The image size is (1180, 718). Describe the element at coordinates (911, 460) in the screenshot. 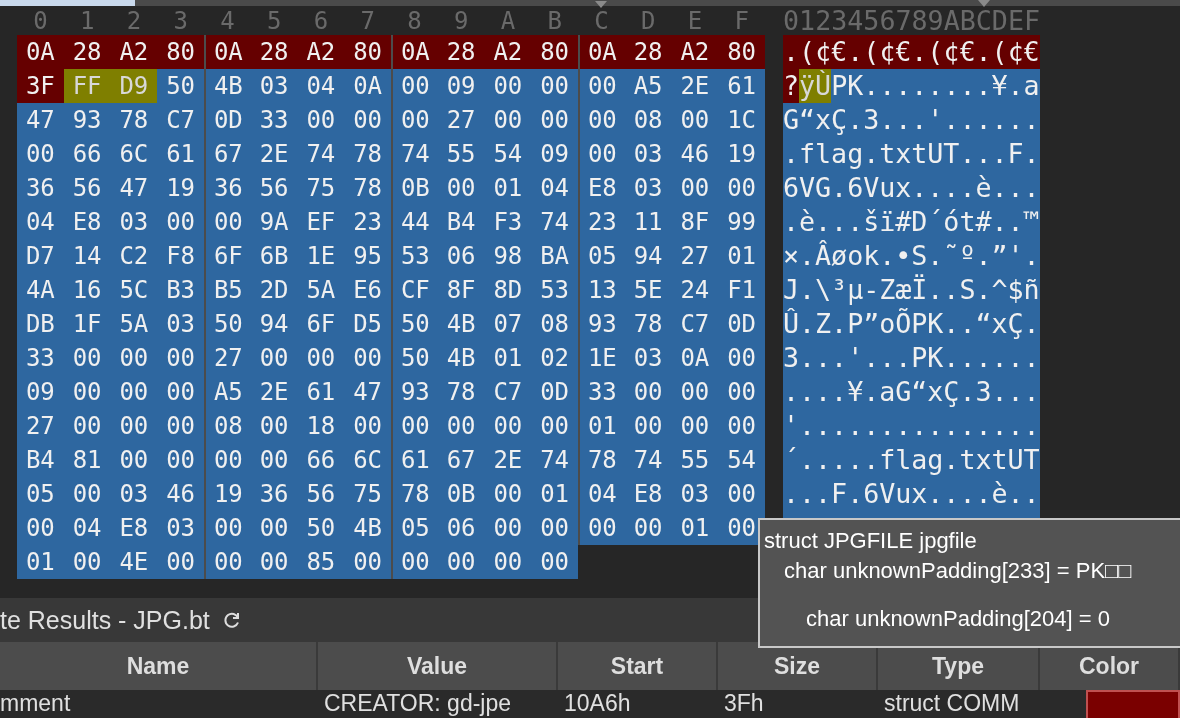

I see `ascii-text: ´.....flag.txtUT` at that location.